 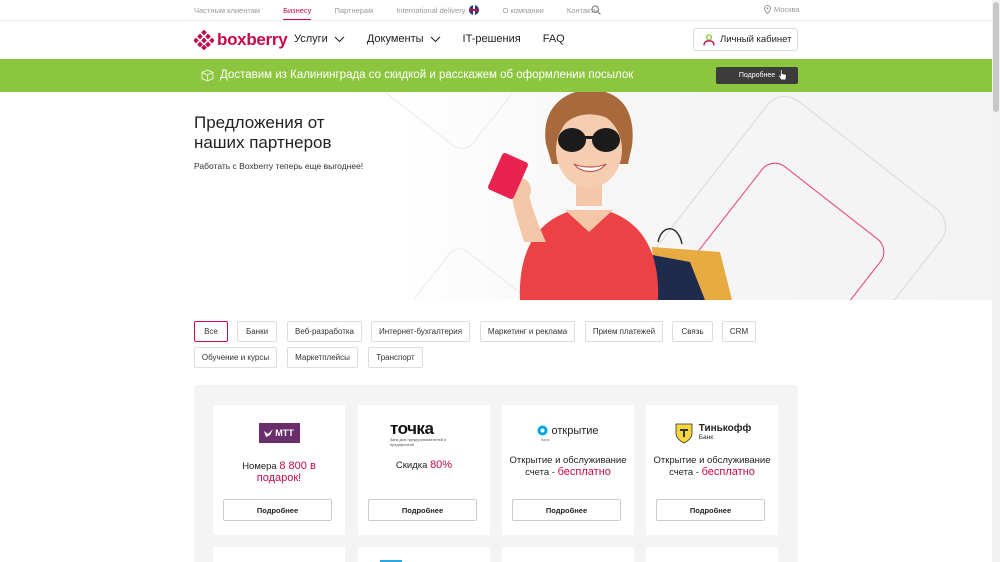 What do you see at coordinates (322, 357) in the screenshot?
I see `filter-marketplaces: Маркетплейсы` at bounding box center [322, 357].